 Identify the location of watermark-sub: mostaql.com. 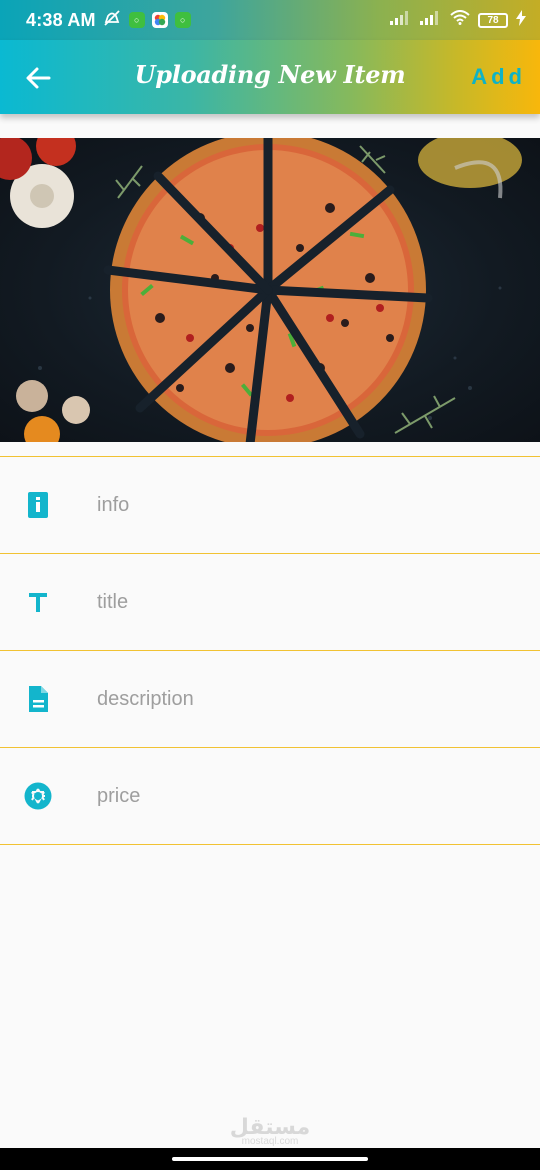
(270, 1141).